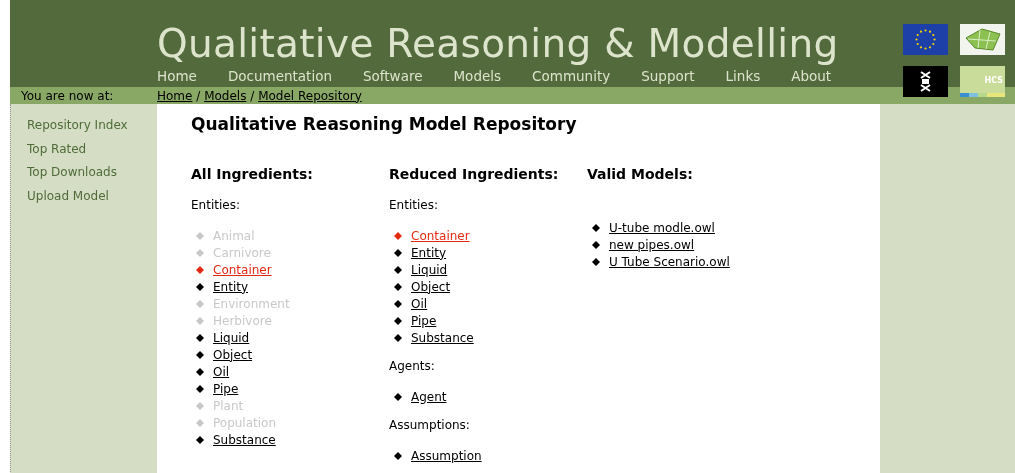 This screenshot has height=473, width=1015. I want to click on column-heading: All Ingredients:, so click(252, 174).